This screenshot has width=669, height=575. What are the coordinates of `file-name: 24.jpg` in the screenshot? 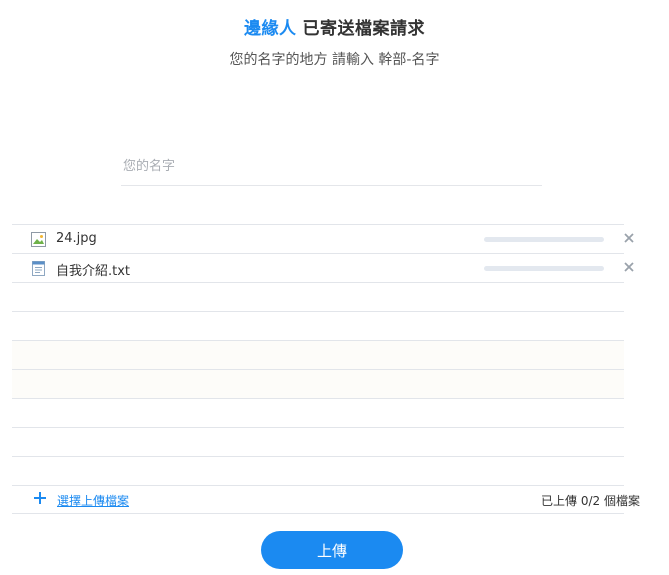 It's located at (76, 238).